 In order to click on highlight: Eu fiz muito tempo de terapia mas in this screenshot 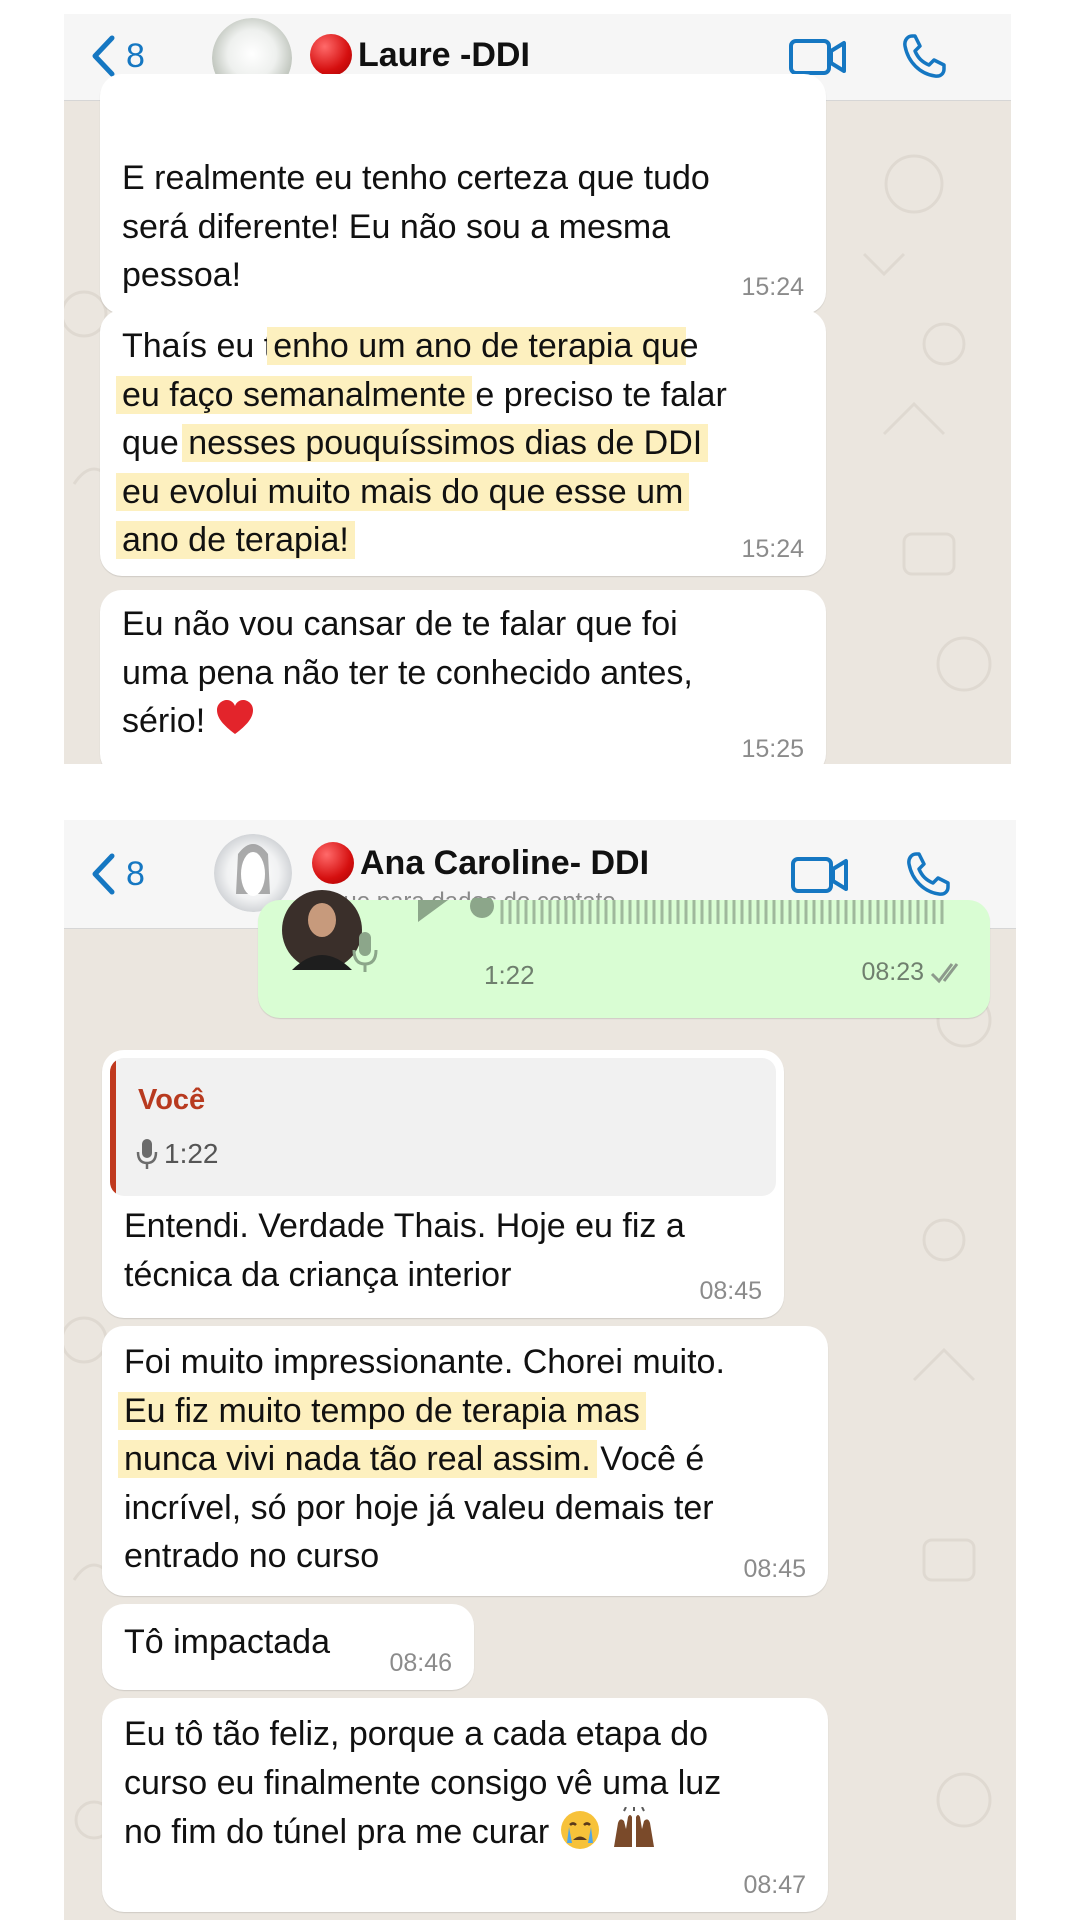, I will do `click(382, 1410)`.